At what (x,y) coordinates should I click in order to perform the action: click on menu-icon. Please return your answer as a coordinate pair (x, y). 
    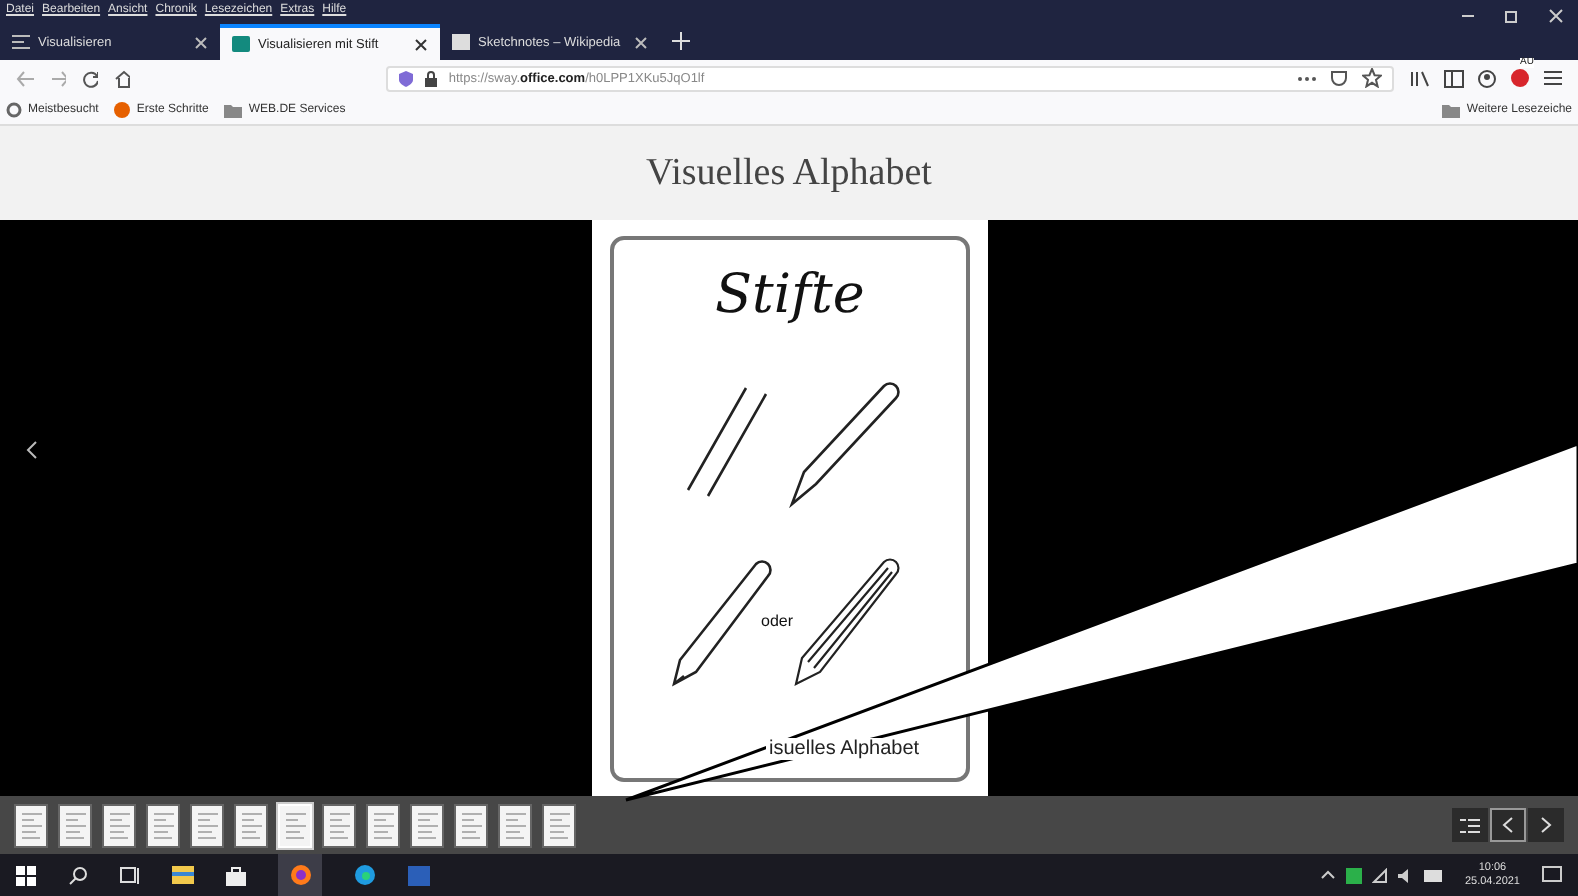
    Looking at the image, I should click on (1553, 78).